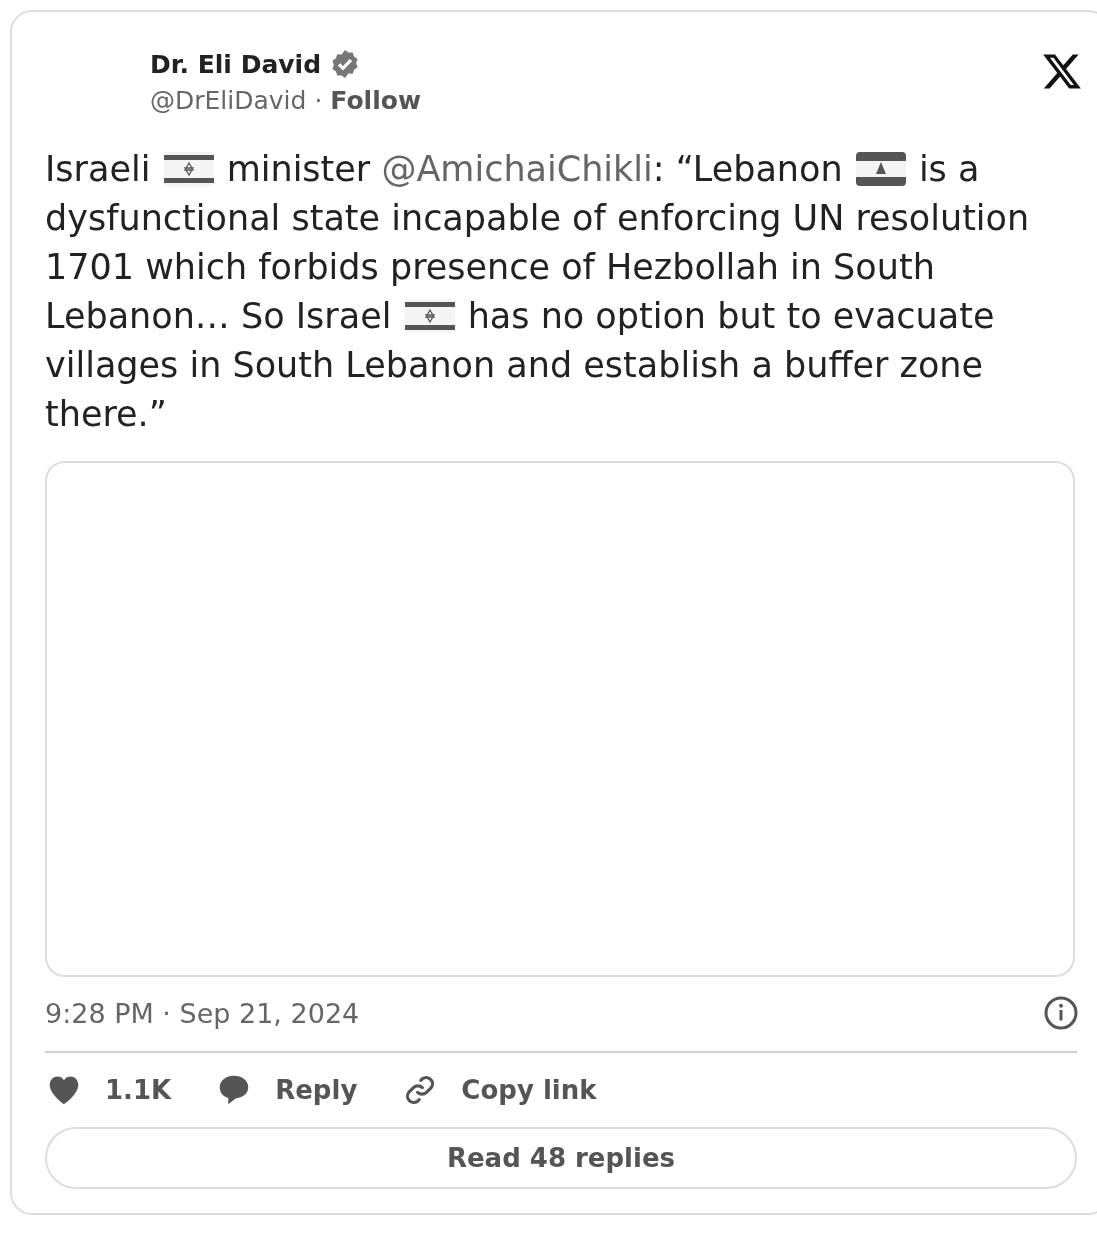 Image resolution: width=1097 pixels, height=1236 pixels. I want to click on action-label: 1.1K, so click(138, 1090).